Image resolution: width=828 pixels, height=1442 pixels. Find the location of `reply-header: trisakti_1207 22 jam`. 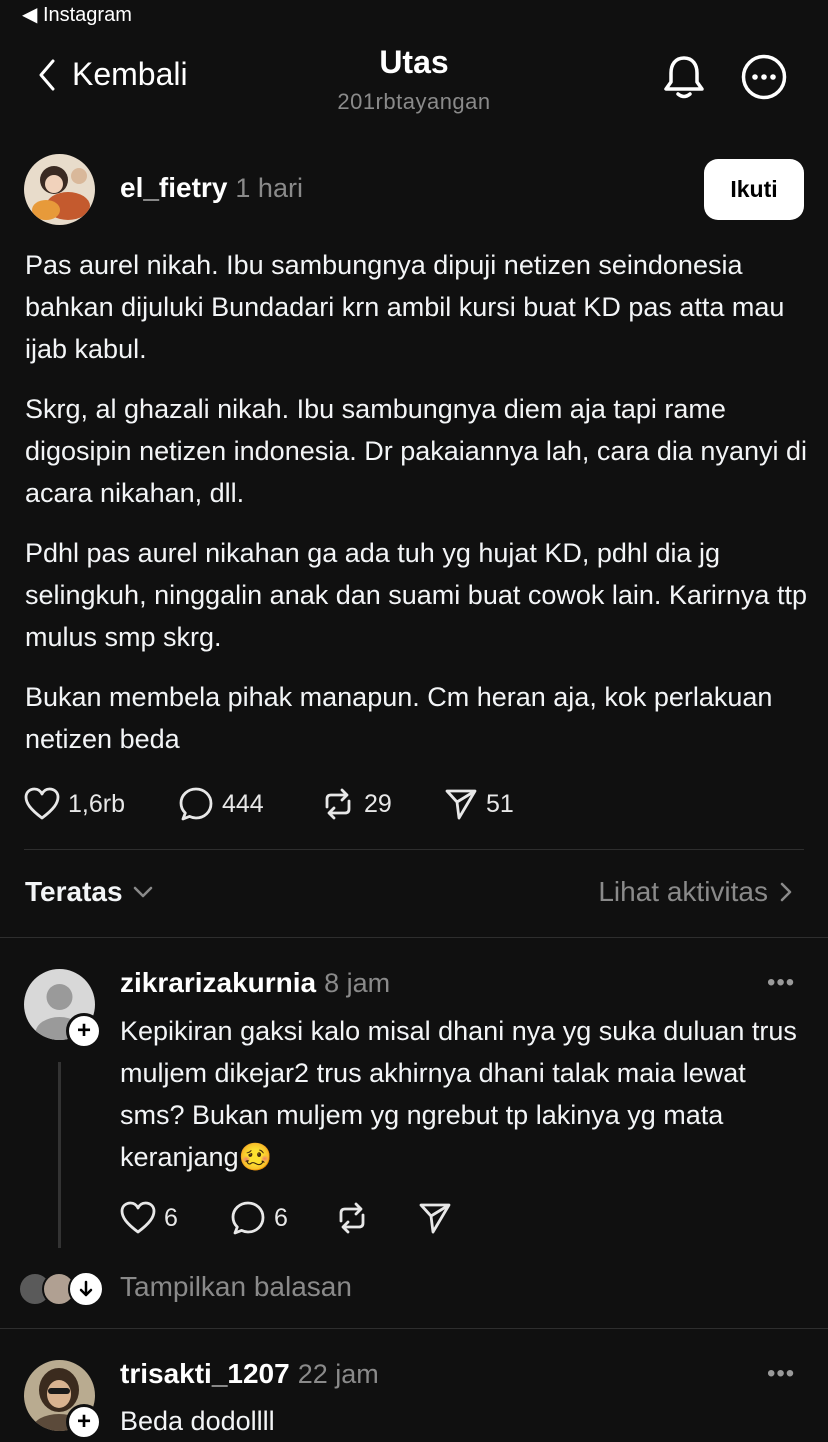

reply-header: trisakti_1207 22 jam is located at coordinates (249, 1374).